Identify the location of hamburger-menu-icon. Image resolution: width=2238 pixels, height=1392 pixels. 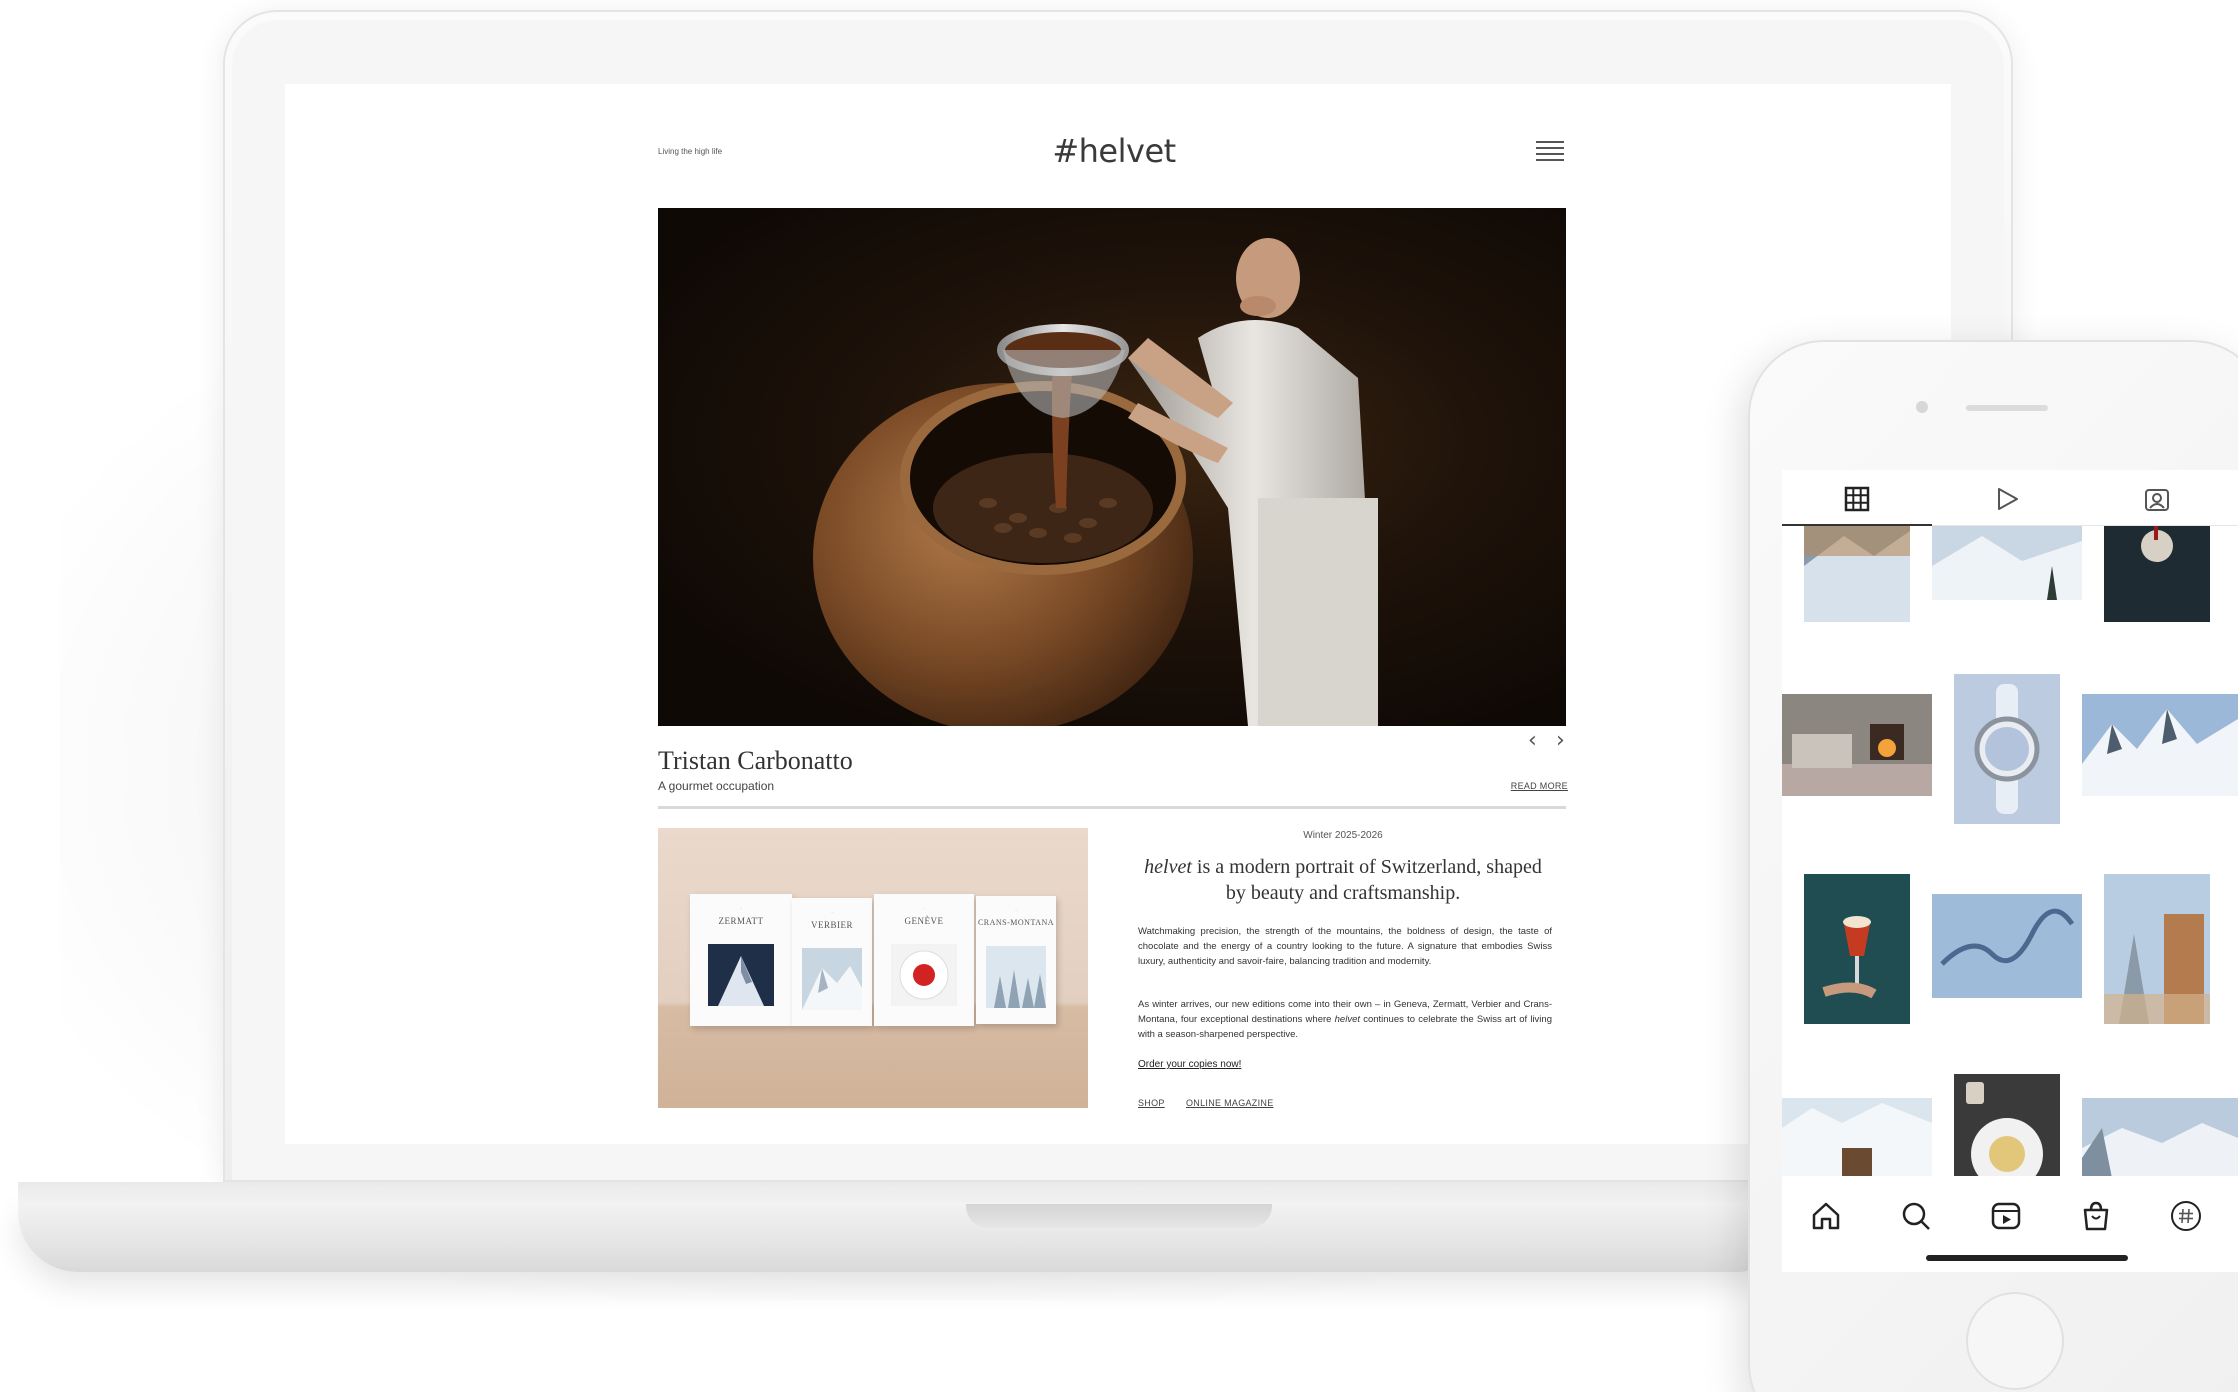
(1550, 152).